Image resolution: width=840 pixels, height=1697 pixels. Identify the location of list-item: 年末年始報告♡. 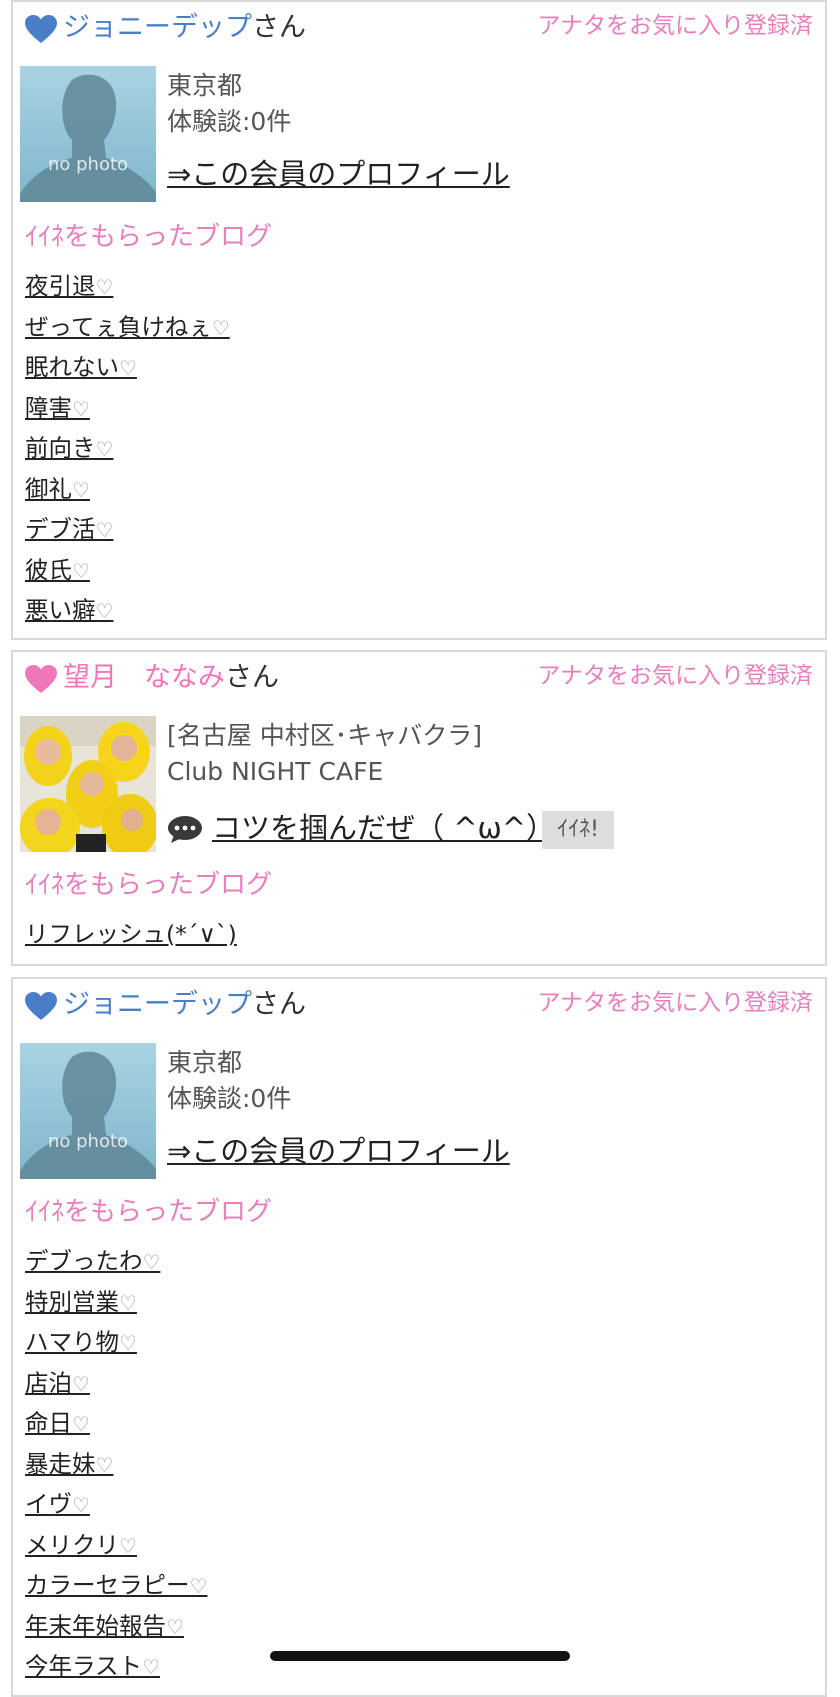
(116, 1626).